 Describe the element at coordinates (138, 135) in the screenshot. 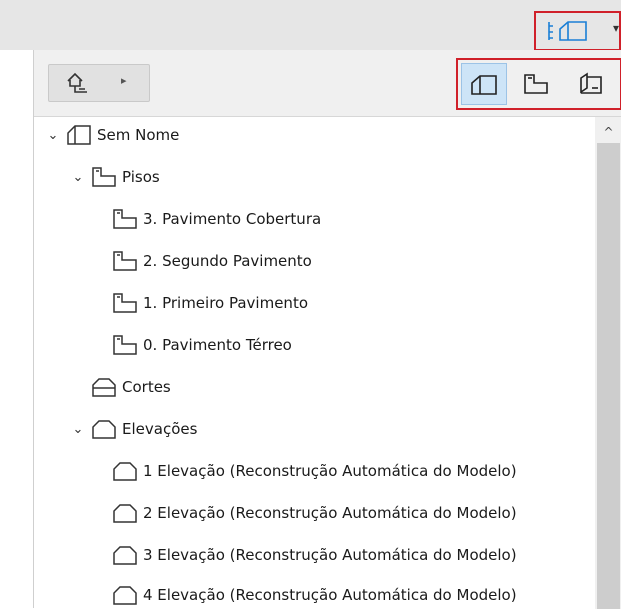

I see `tree-item-label: Sem Nome` at that location.